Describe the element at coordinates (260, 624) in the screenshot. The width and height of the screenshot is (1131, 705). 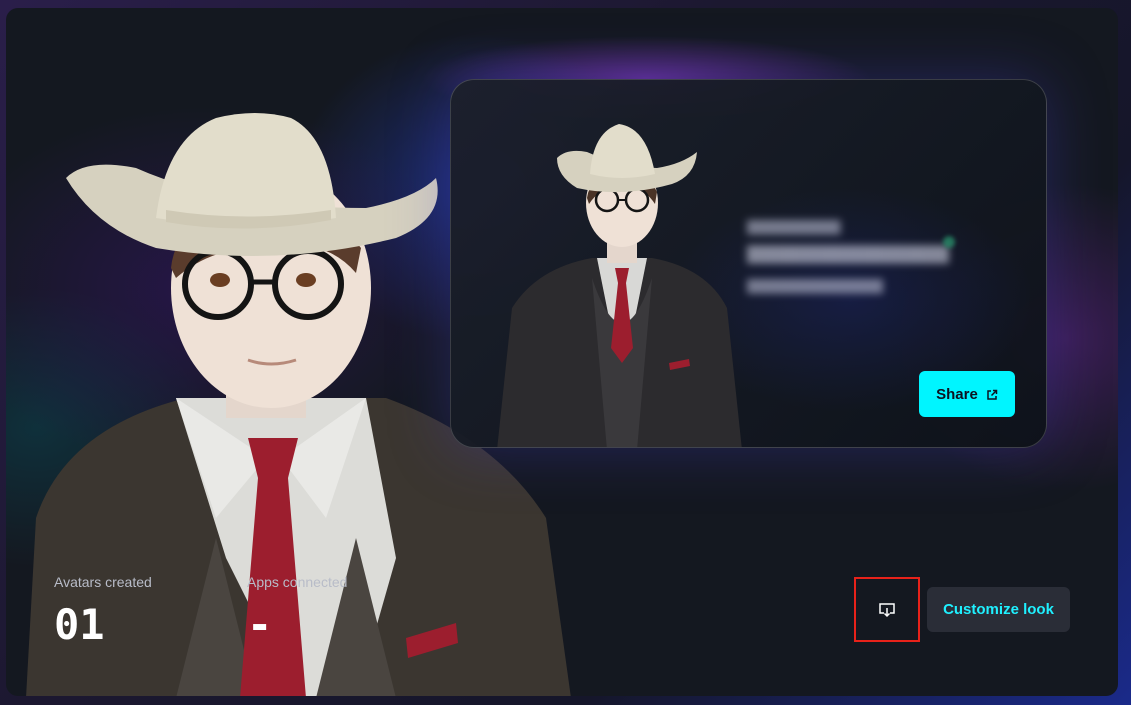
I see `stat-value: -` at that location.